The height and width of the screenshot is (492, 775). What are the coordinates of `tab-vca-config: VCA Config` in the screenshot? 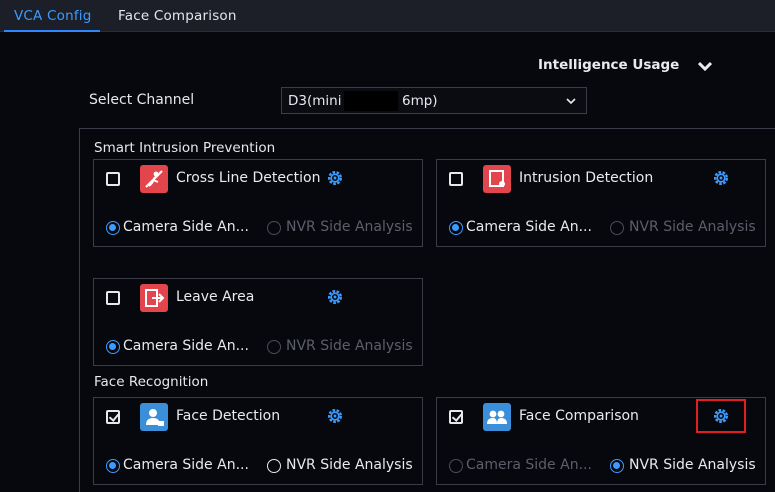 It's located at (51, 20).